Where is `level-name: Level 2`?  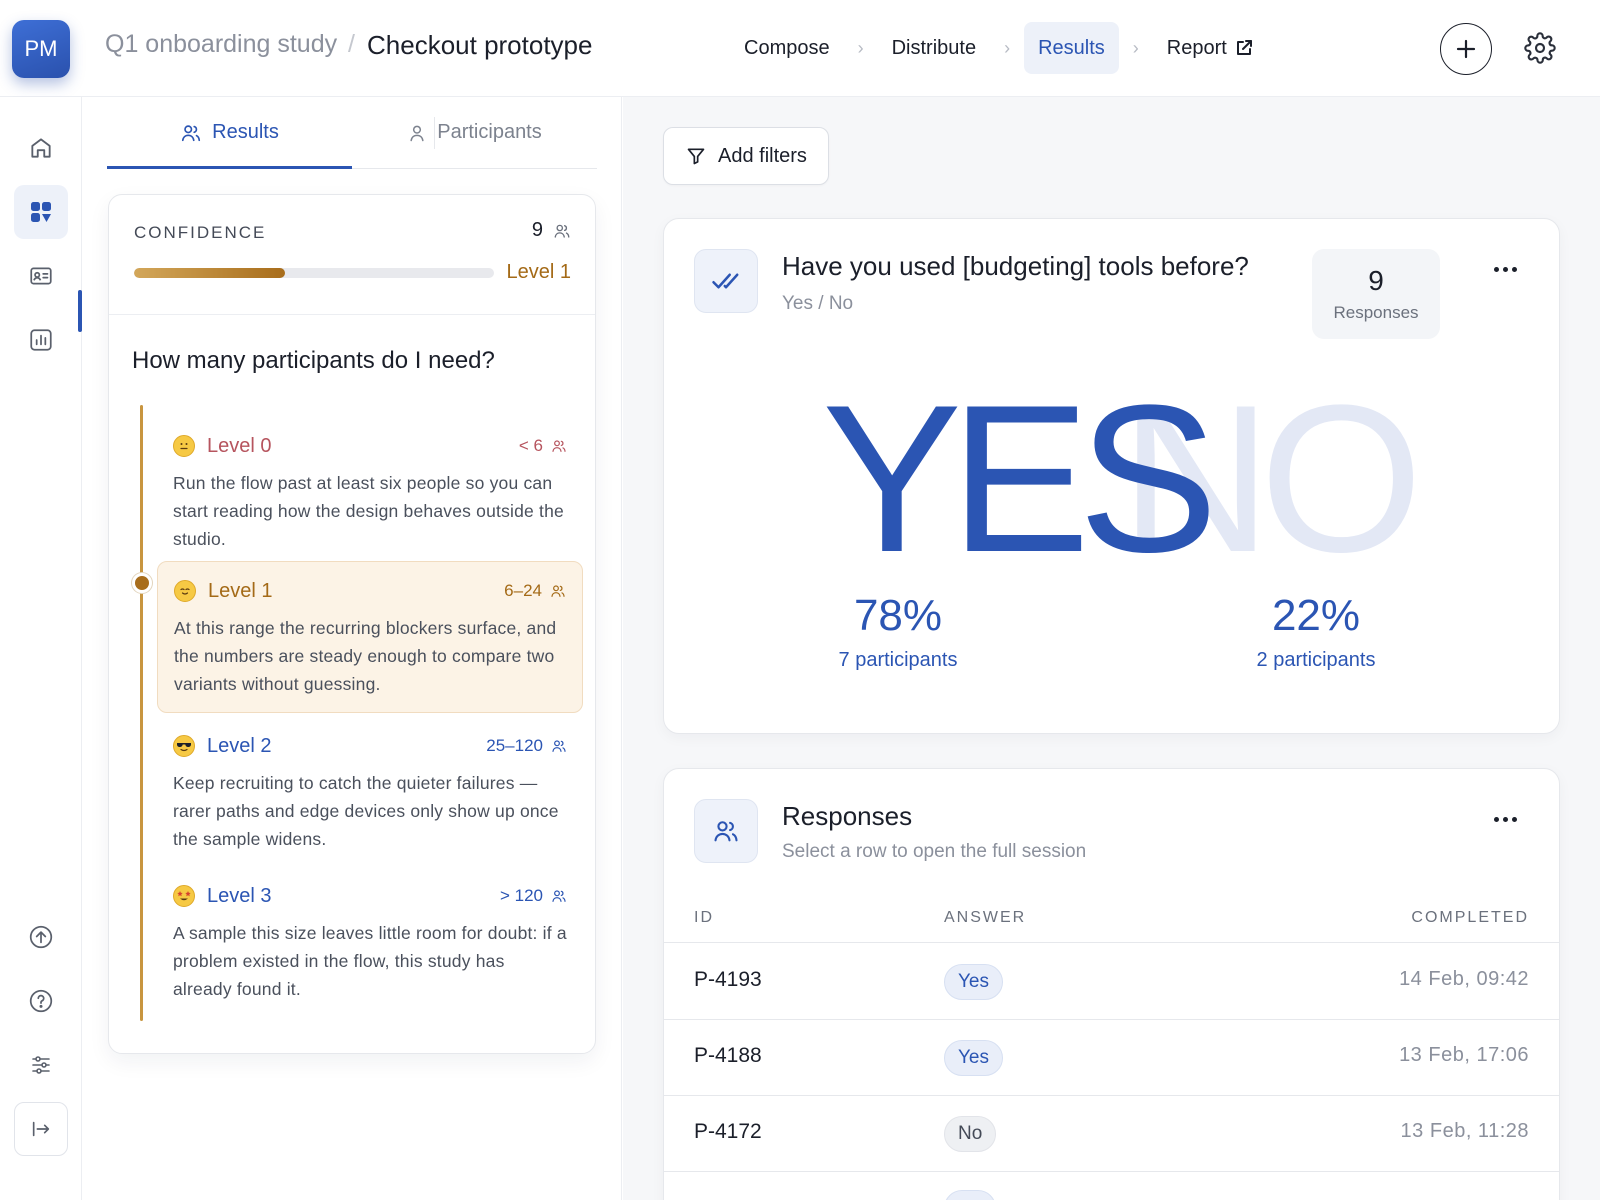
level-name: Level 2 is located at coordinates (239, 745).